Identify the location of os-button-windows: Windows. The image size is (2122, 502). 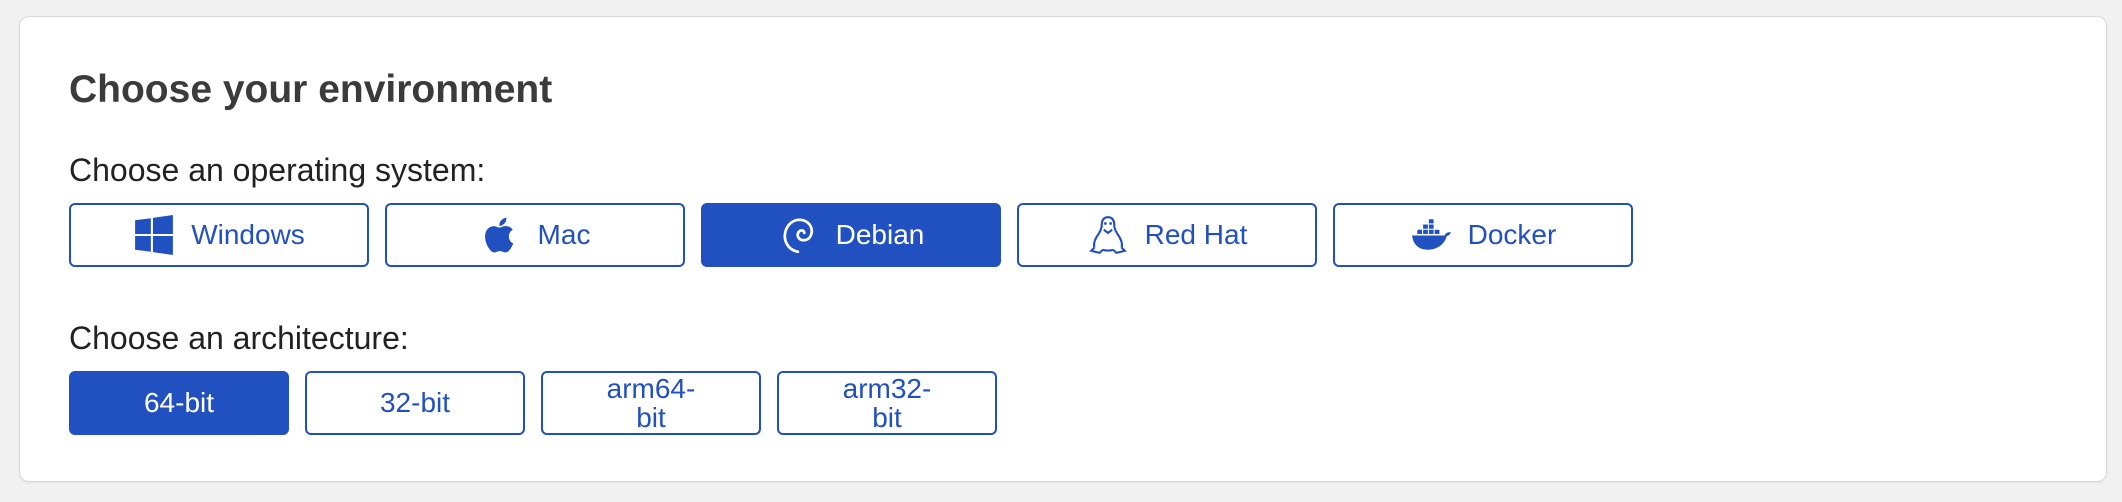
(219, 235).